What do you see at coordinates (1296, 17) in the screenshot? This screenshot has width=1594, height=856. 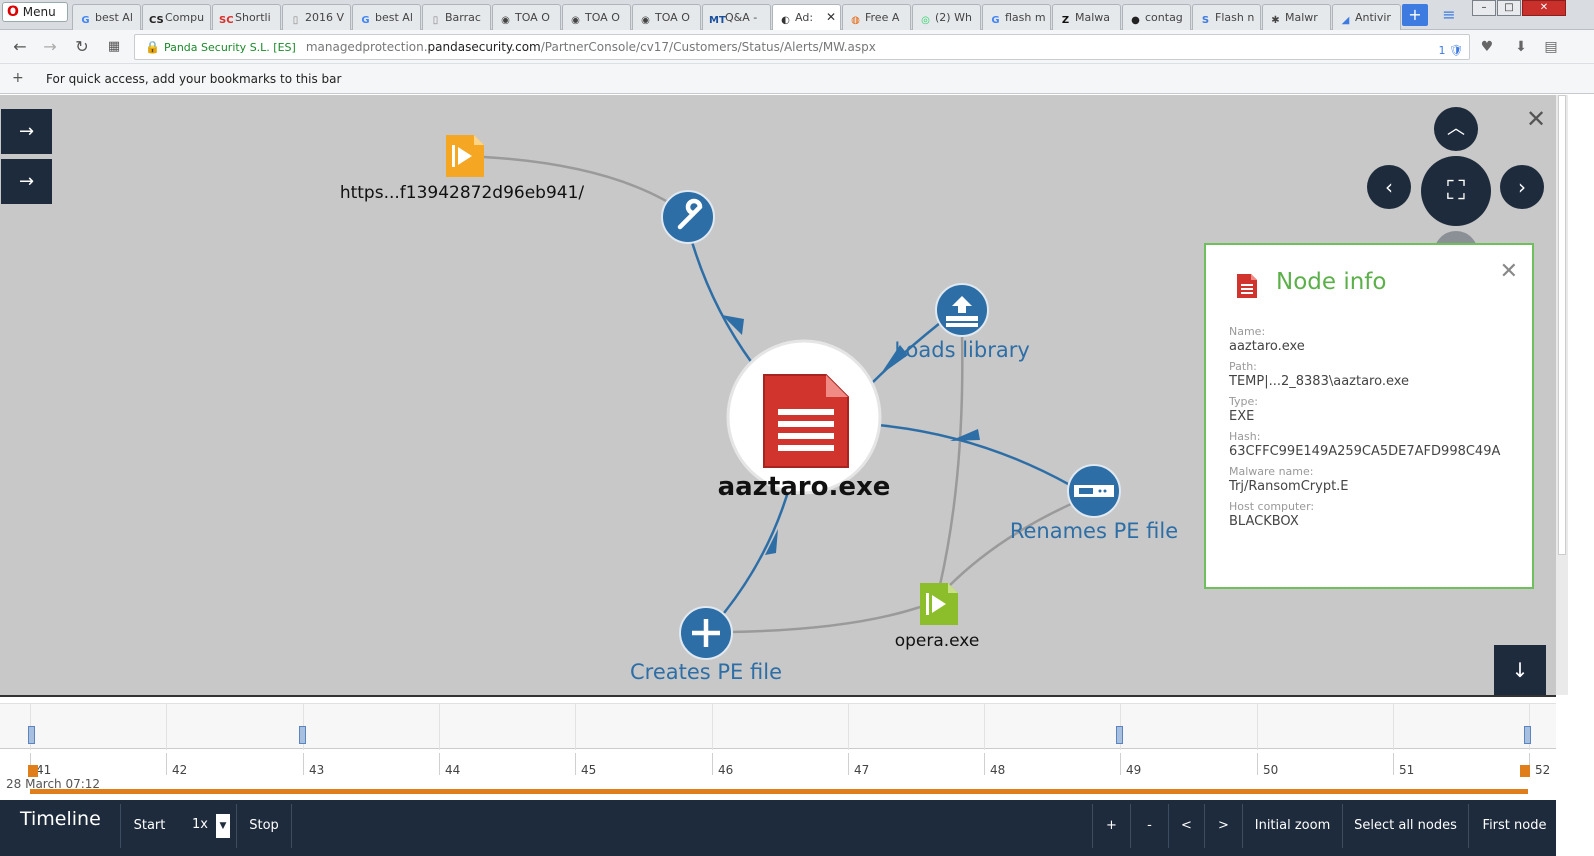 I see `browser-tab: ✱ Malwr` at bounding box center [1296, 17].